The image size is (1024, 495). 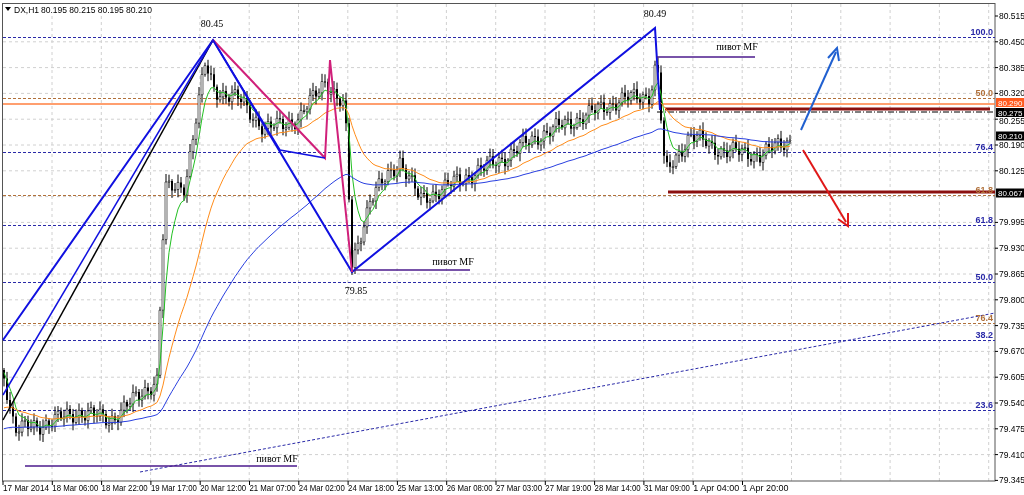 What do you see at coordinates (820, 88) in the screenshot?
I see `up-arrow-icon` at bounding box center [820, 88].